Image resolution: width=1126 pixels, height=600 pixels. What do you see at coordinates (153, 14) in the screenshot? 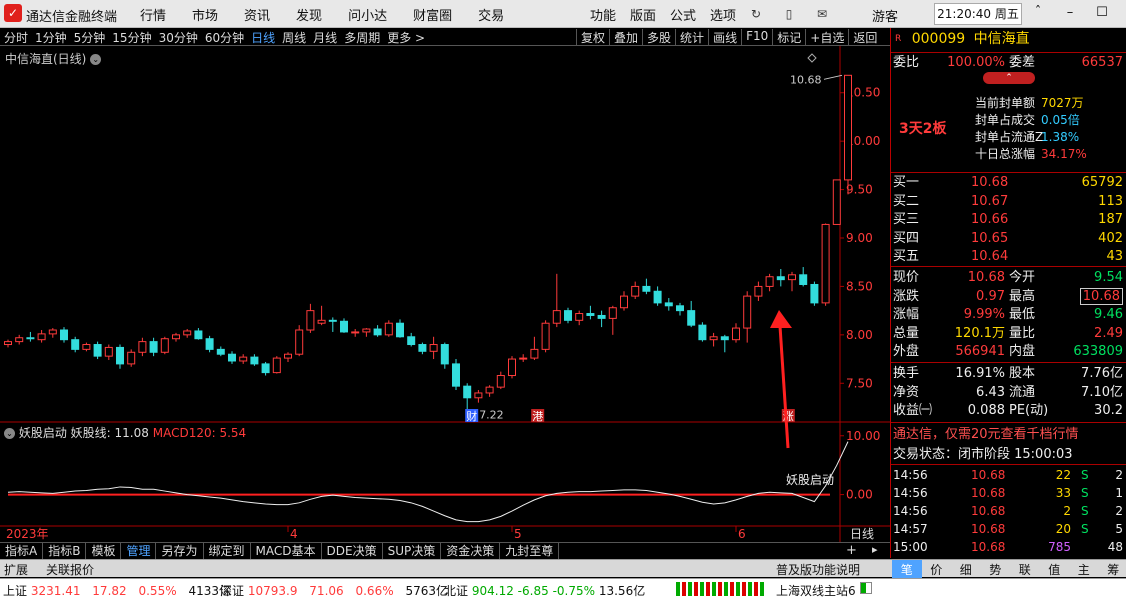
I see `menu-hangqing: 行情` at bounding box center [153, 14].